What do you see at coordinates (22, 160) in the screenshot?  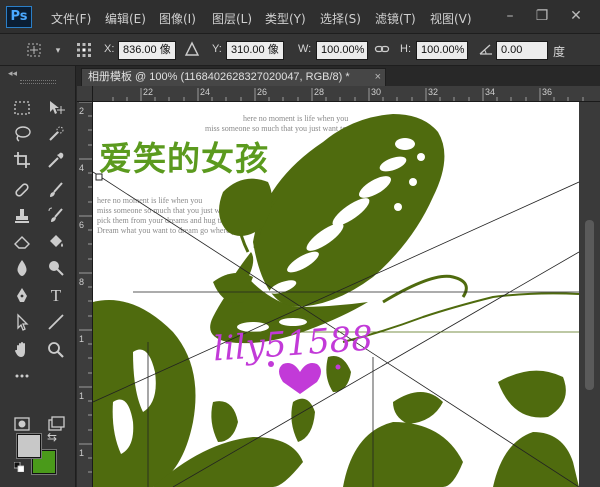 I see `crop-tool-icon` at bounding box center [22, 160].